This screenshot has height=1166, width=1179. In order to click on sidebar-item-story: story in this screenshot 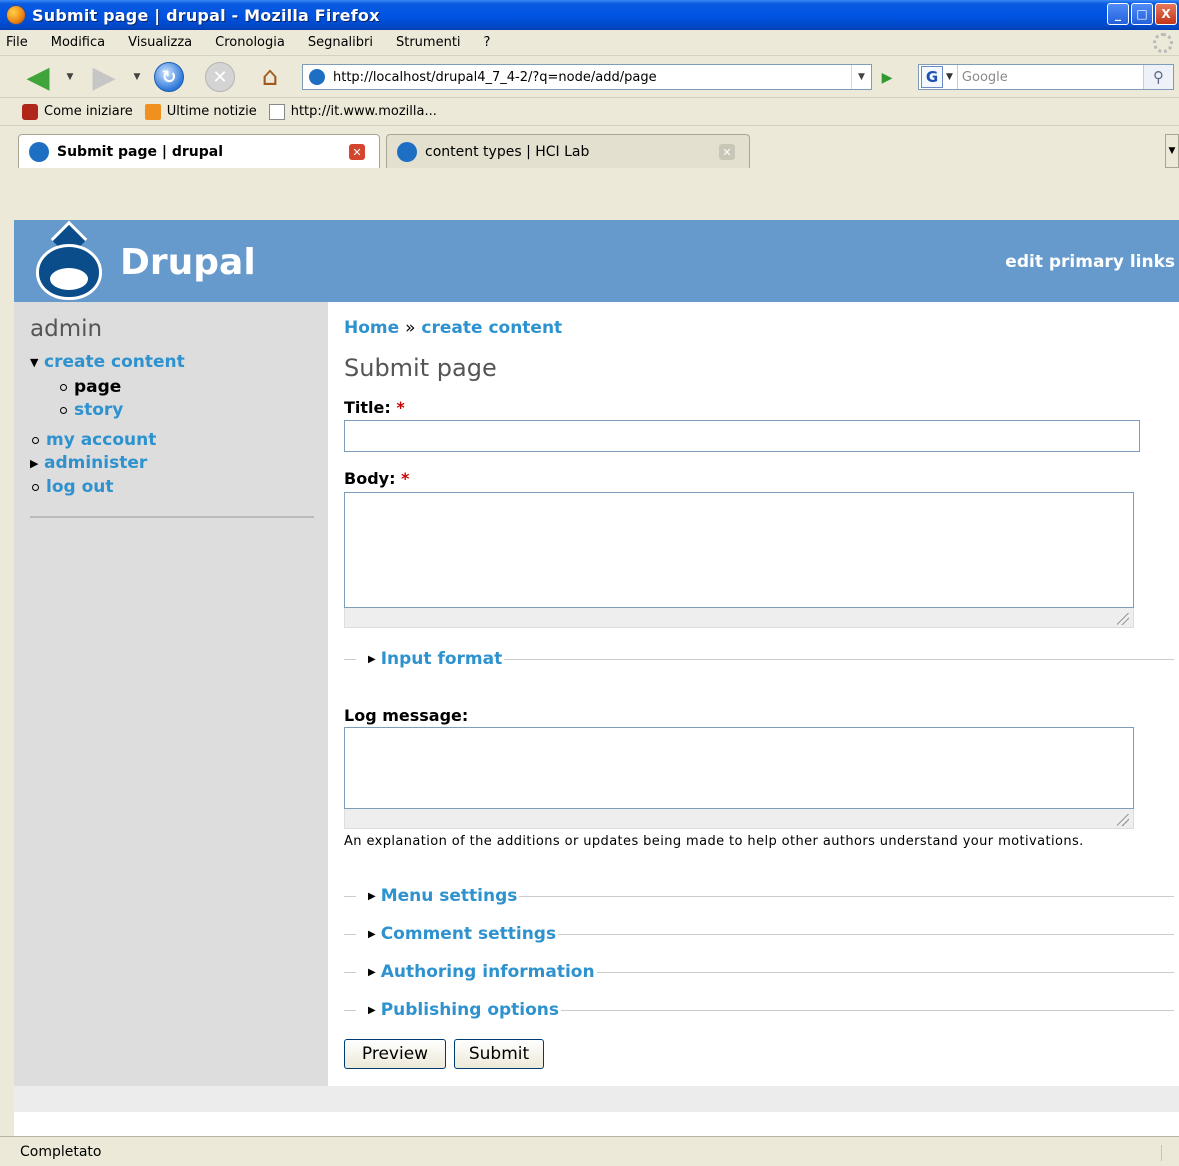, I will do `click(91, 410)`.